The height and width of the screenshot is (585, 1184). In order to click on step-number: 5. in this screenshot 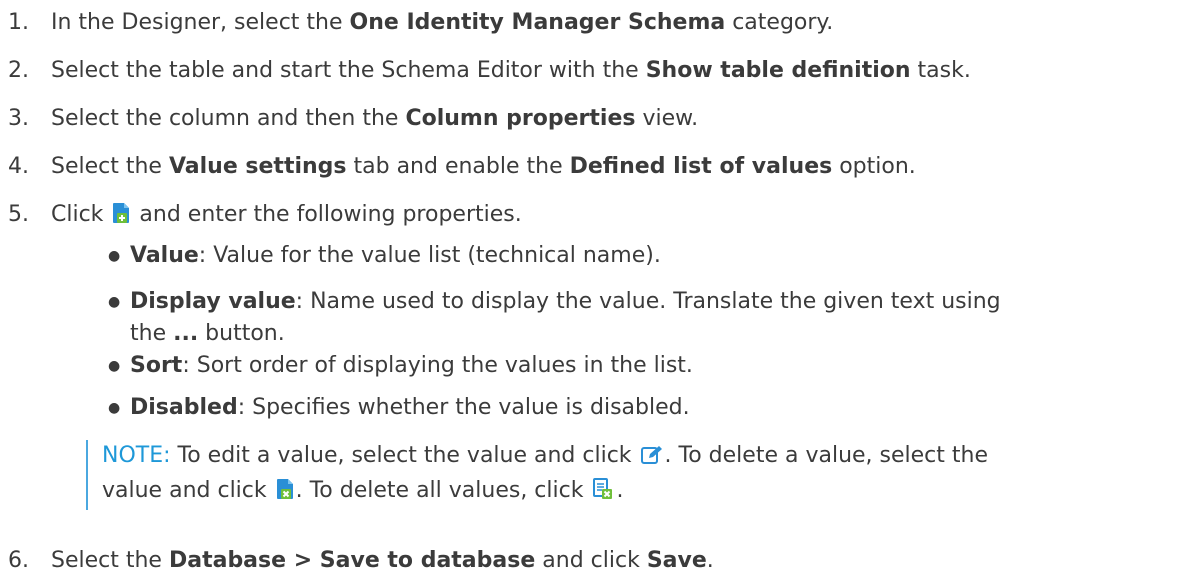, I will do `click(18, 214)`.